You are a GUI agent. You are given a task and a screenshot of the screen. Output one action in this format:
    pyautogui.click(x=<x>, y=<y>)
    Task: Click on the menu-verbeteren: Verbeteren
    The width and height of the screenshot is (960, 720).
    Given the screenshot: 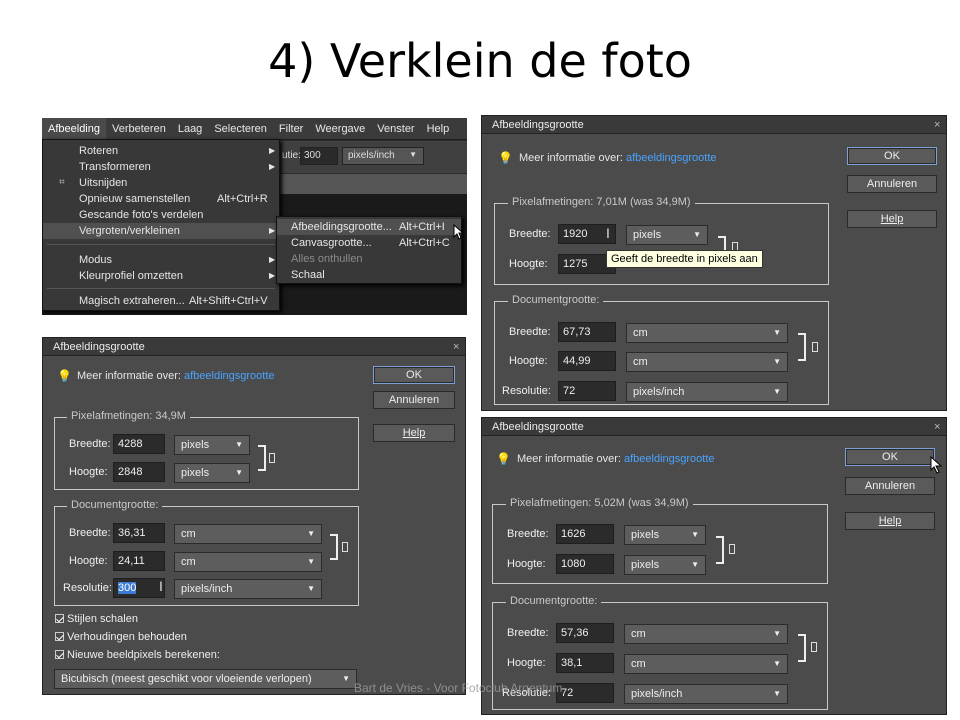 What is the action you would take?
    pyautogui.click(x=139, y=129)
    